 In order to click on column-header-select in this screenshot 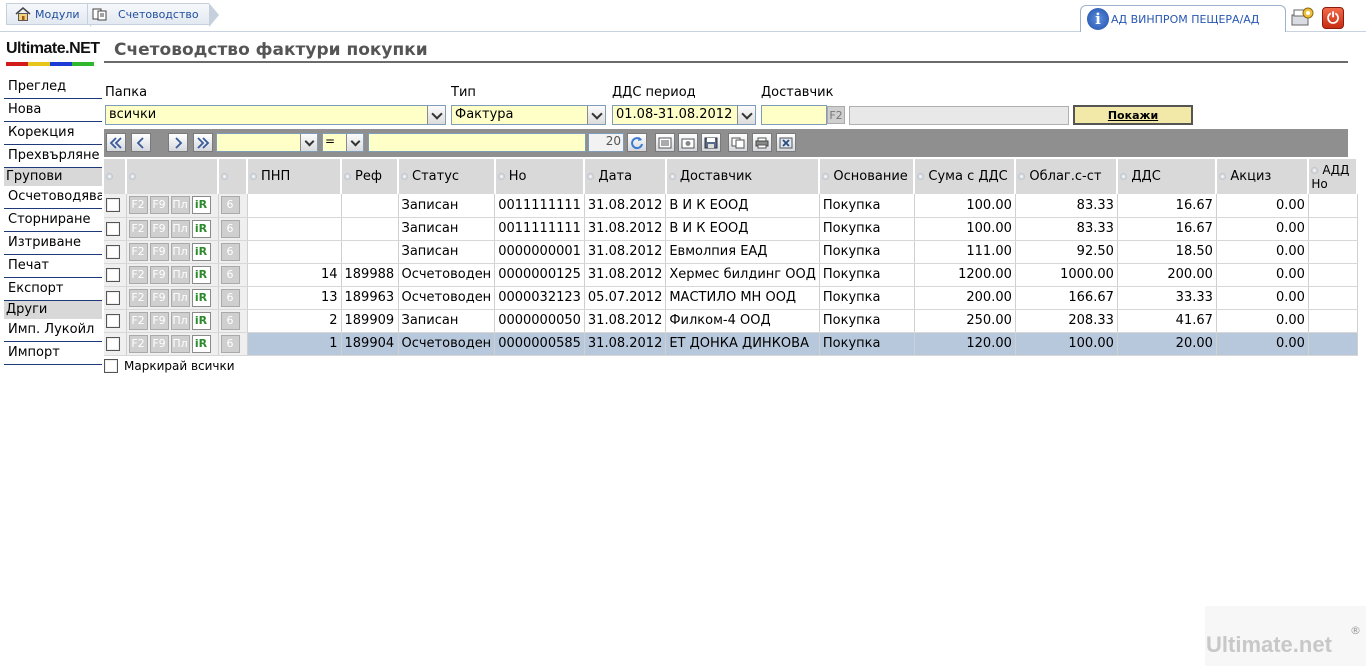, I will do `click(115, 176)`.